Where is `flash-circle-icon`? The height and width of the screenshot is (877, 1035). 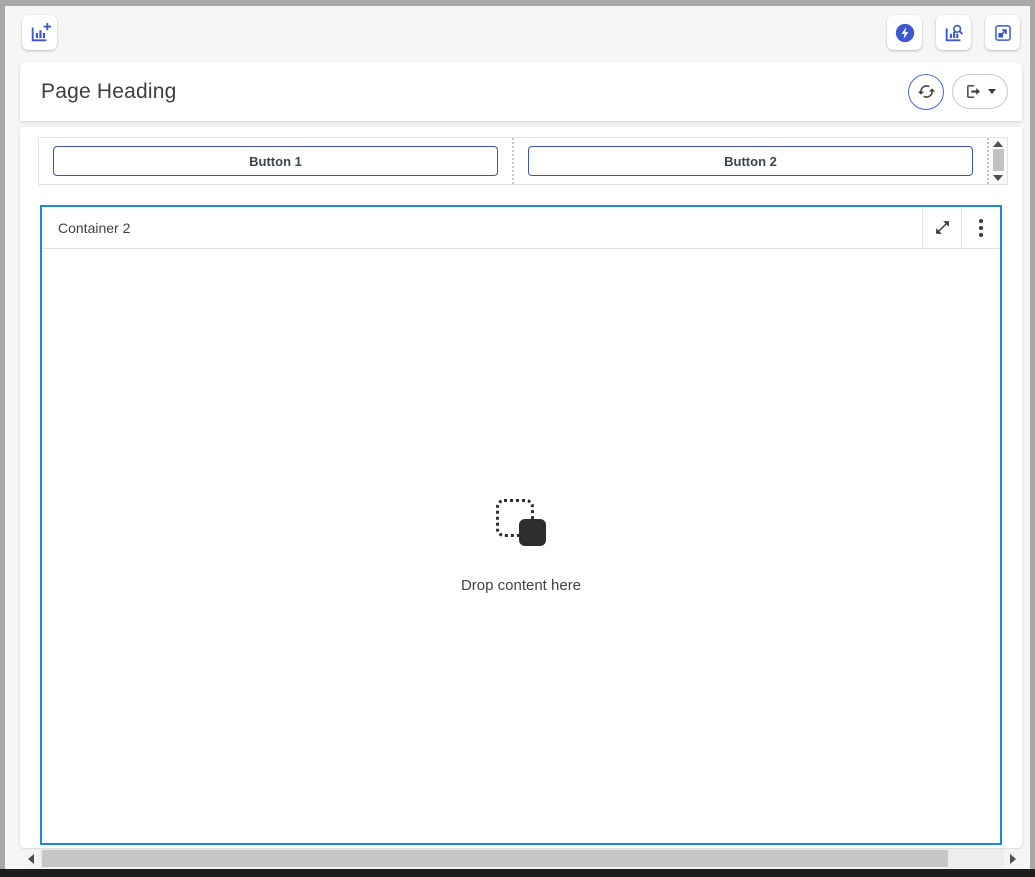 flash-circle-icon is located at coordinates (905, 33).